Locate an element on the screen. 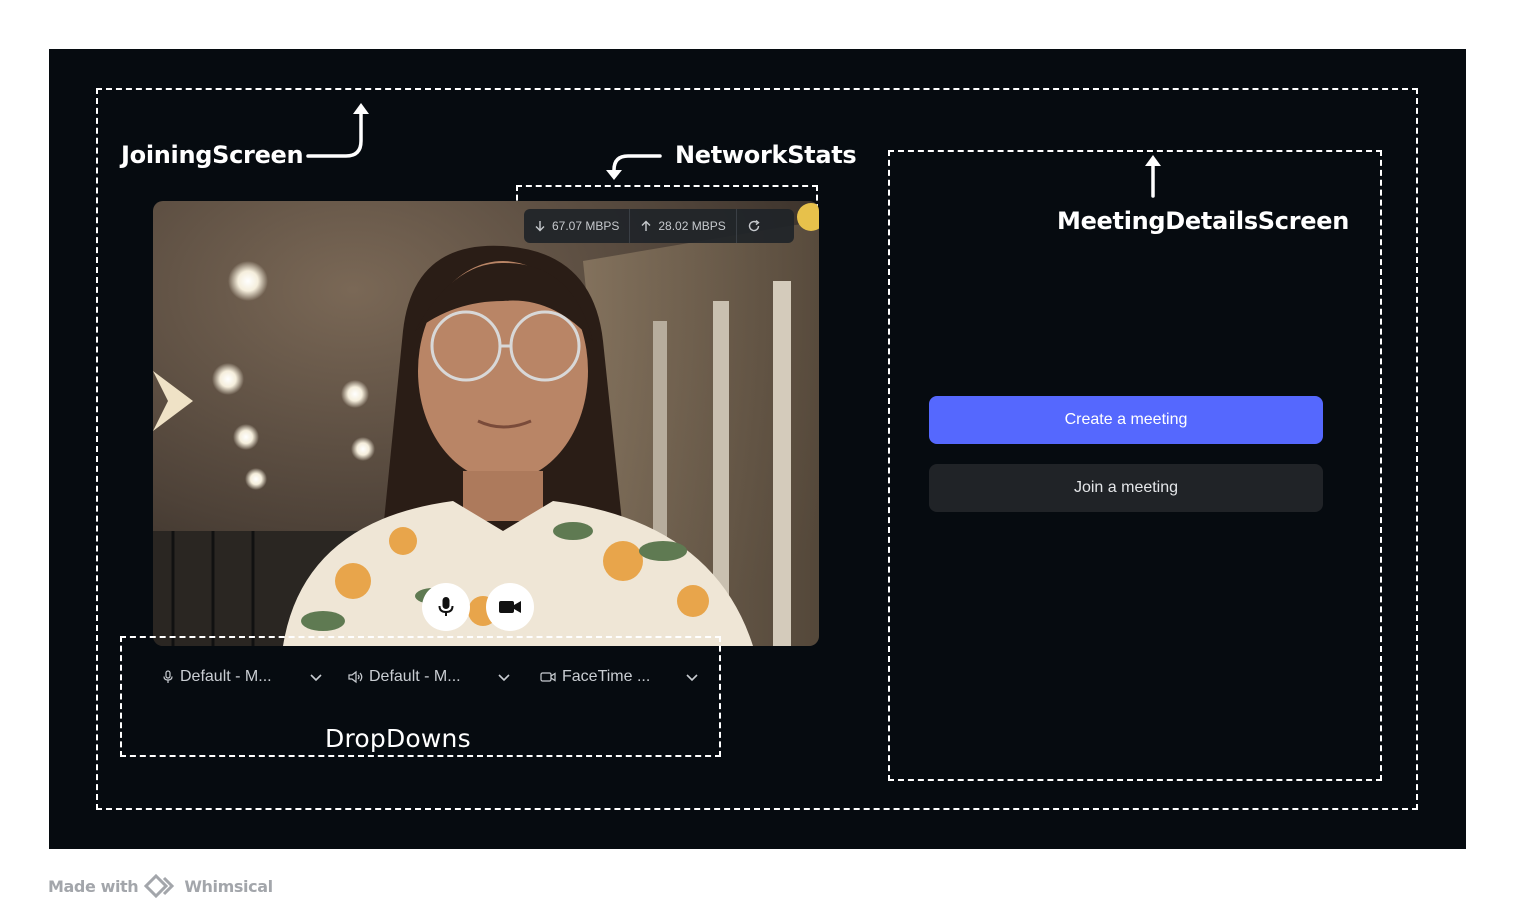 This screenshot has height=922, width=1515. arrow-up-icon is located at coordinates (646, 225).